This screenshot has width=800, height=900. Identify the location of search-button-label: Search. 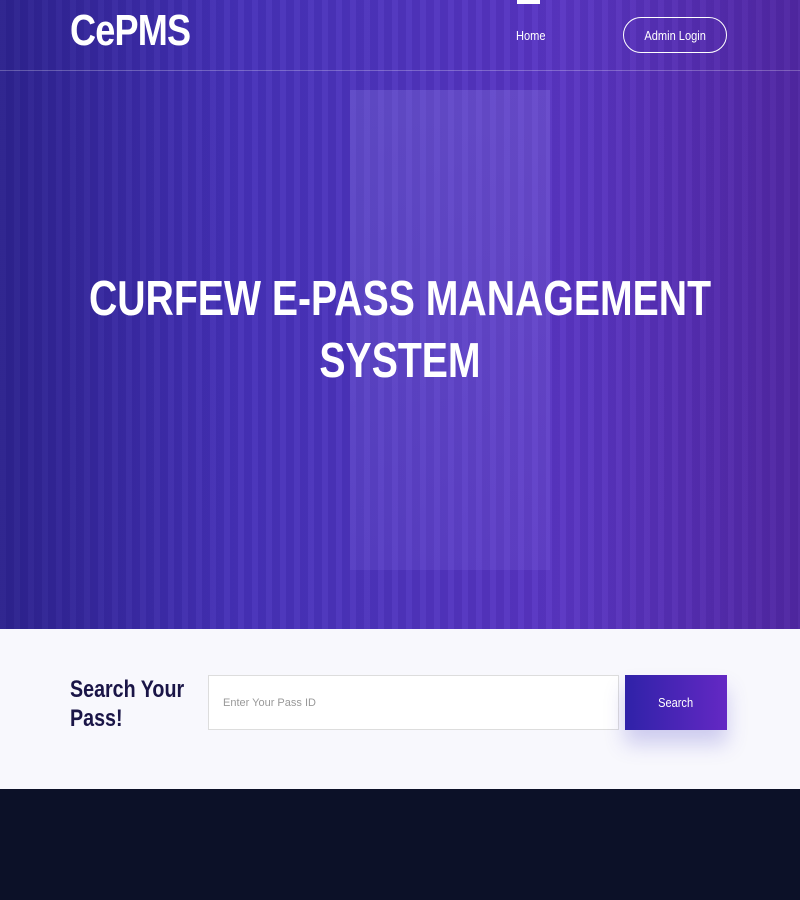
(676, 702).